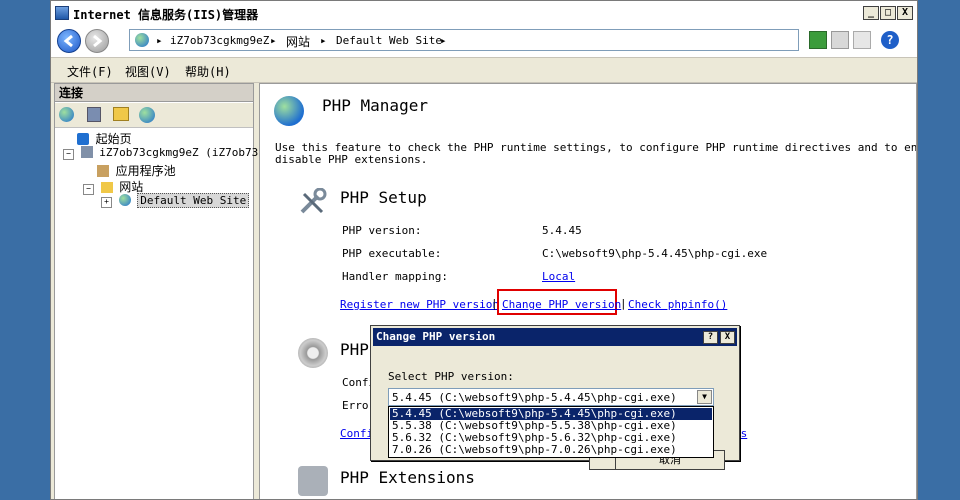 This screenshot has width=960, height=500. I want to click on php-executable-label: PHP executable:, so click(392, 253).